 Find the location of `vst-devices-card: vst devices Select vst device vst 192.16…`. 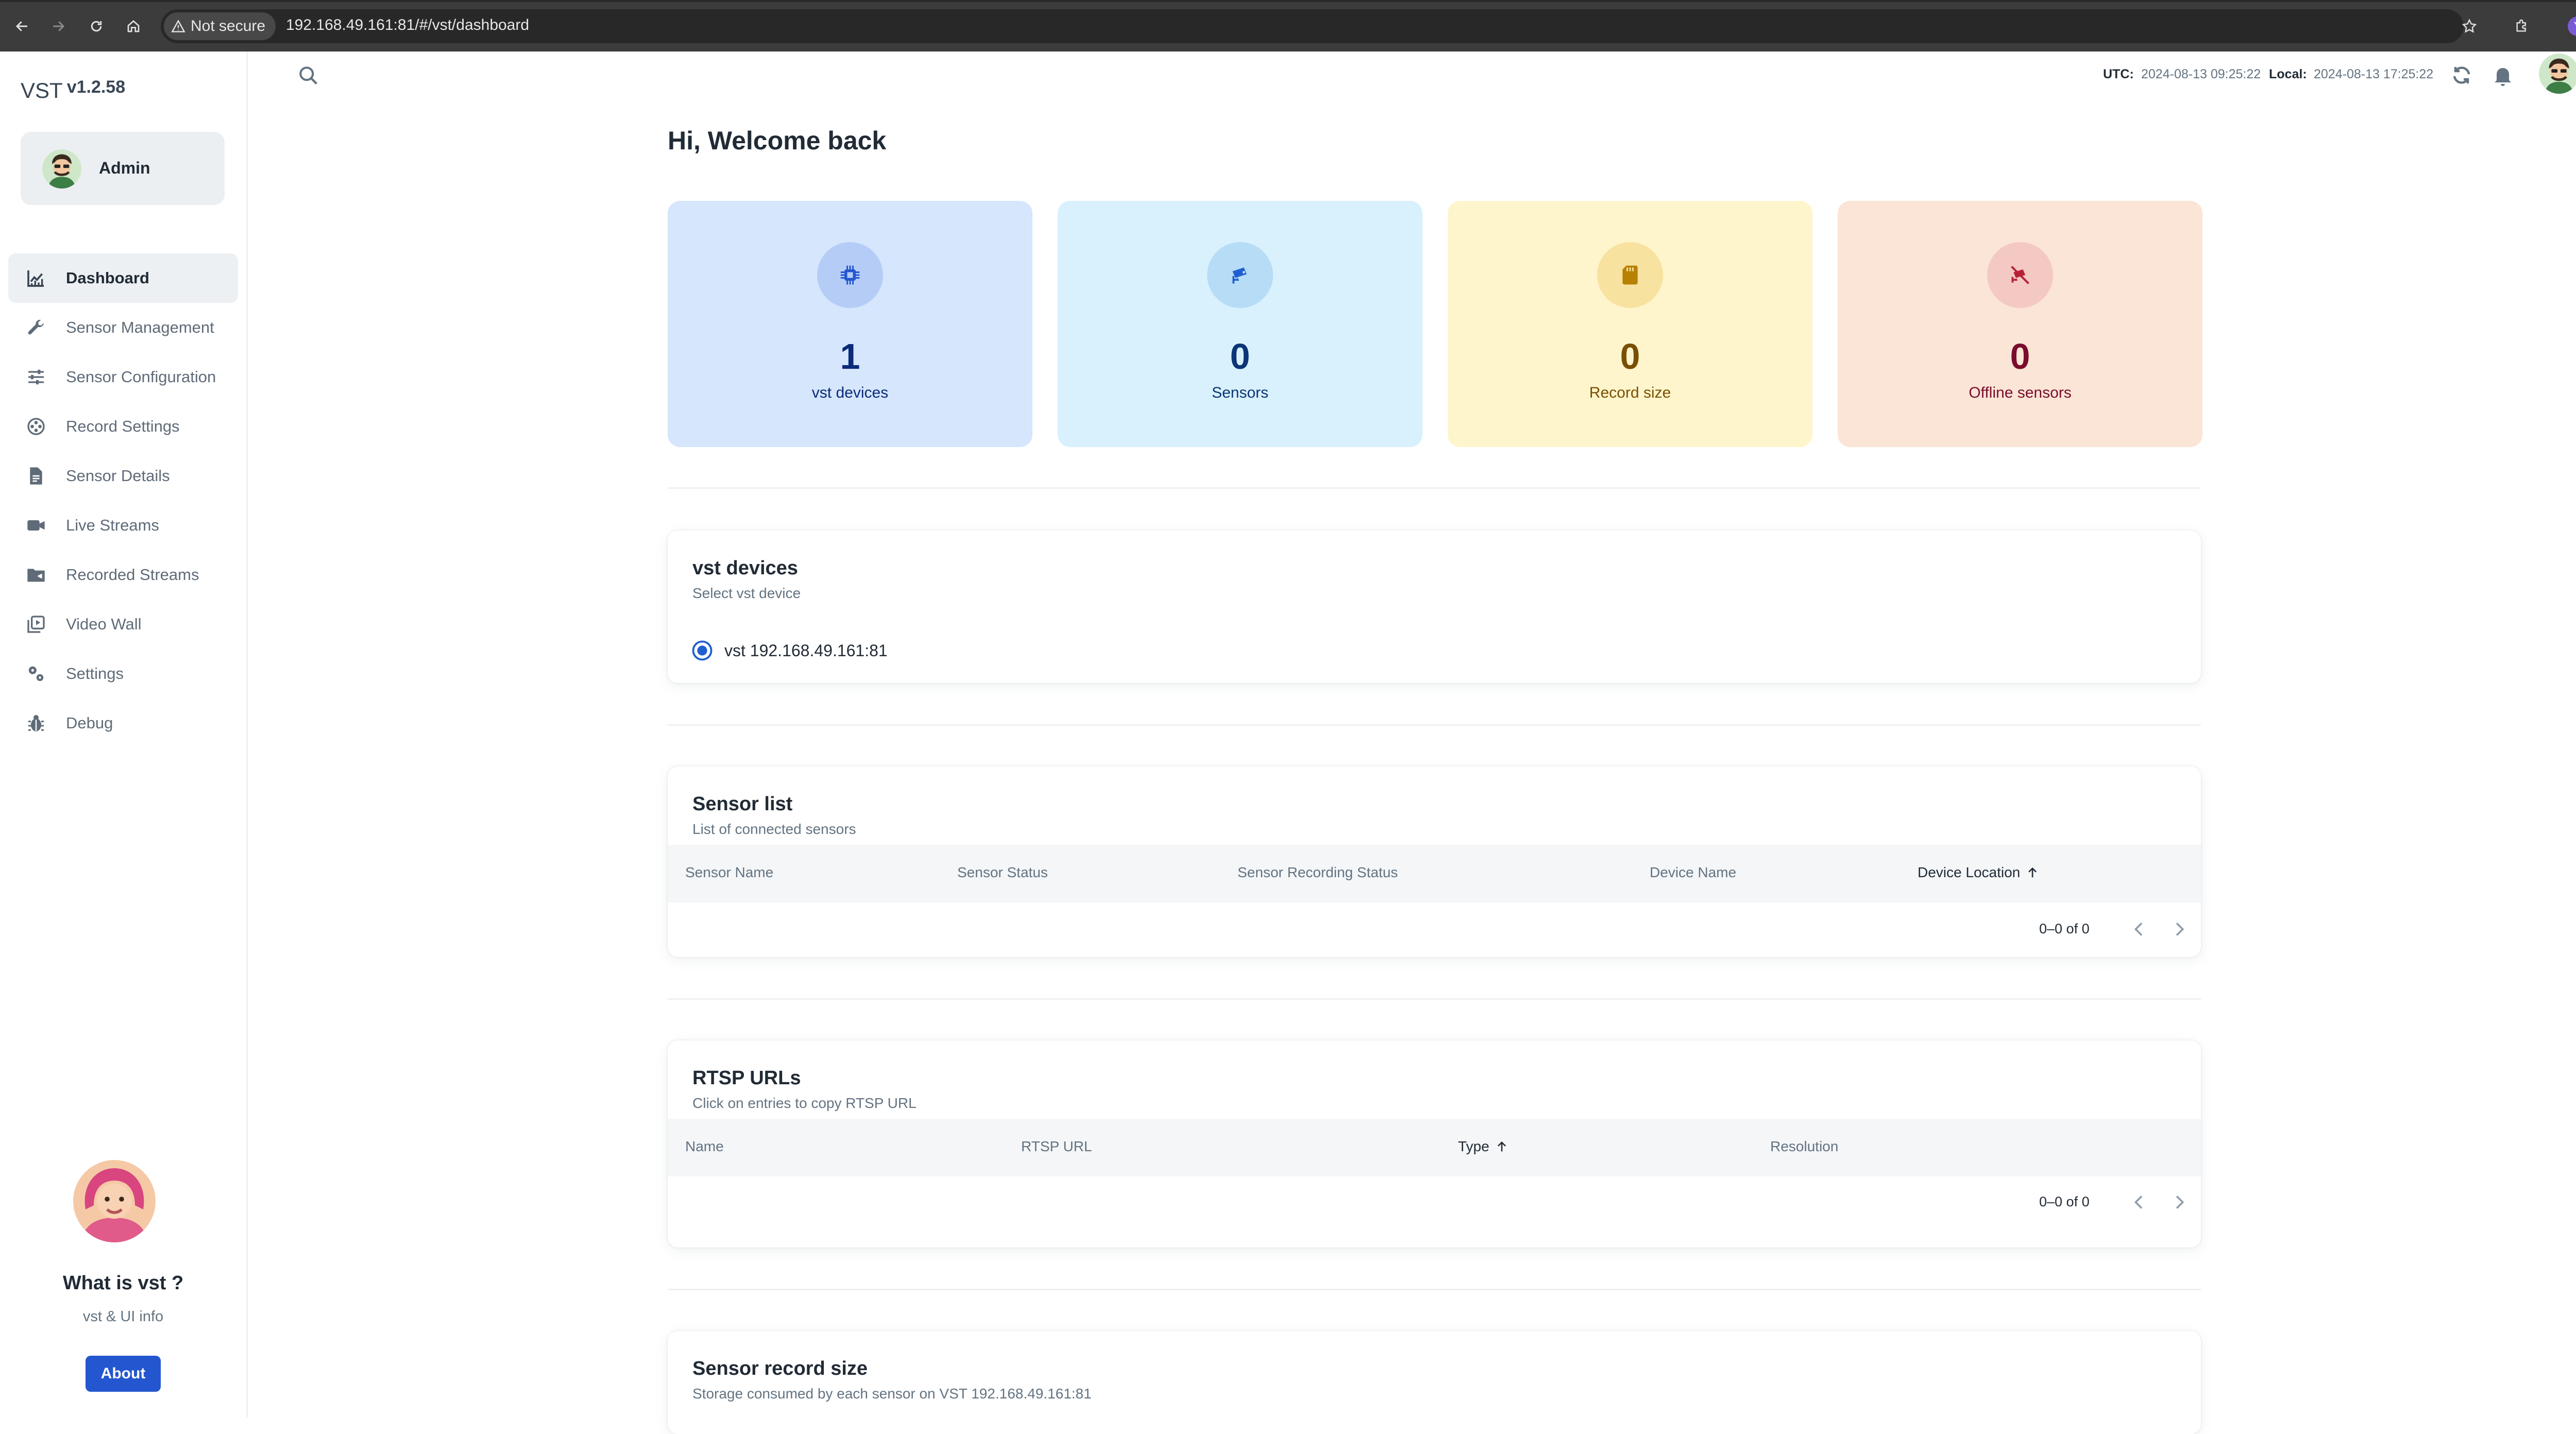

vst-devices-card: vst devices Select vst device vst 192.16… is located at coordinates (1434, 607).